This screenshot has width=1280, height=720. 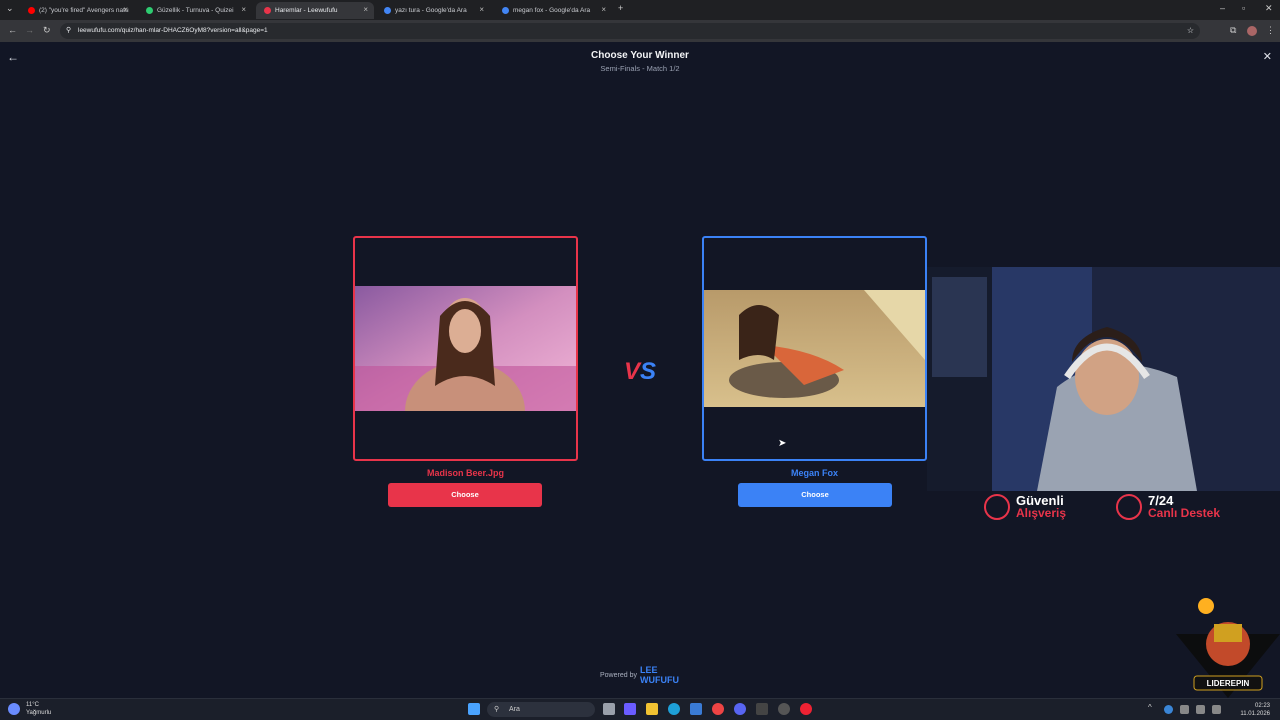 What do you see at coordinates (1168, 507) in the screenshot?
I see `support-badge: 7/24 Canlı Destek` at bounding box center [1168, 507].